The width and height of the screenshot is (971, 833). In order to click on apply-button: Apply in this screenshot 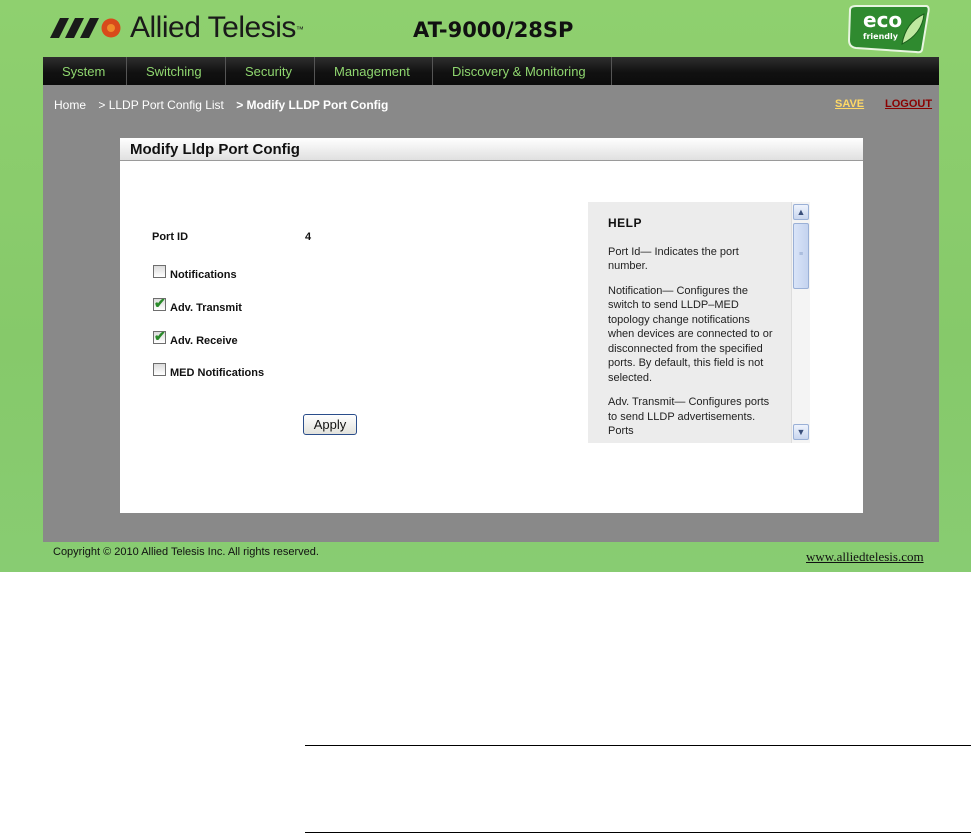, I will do `click(330, 424)`.